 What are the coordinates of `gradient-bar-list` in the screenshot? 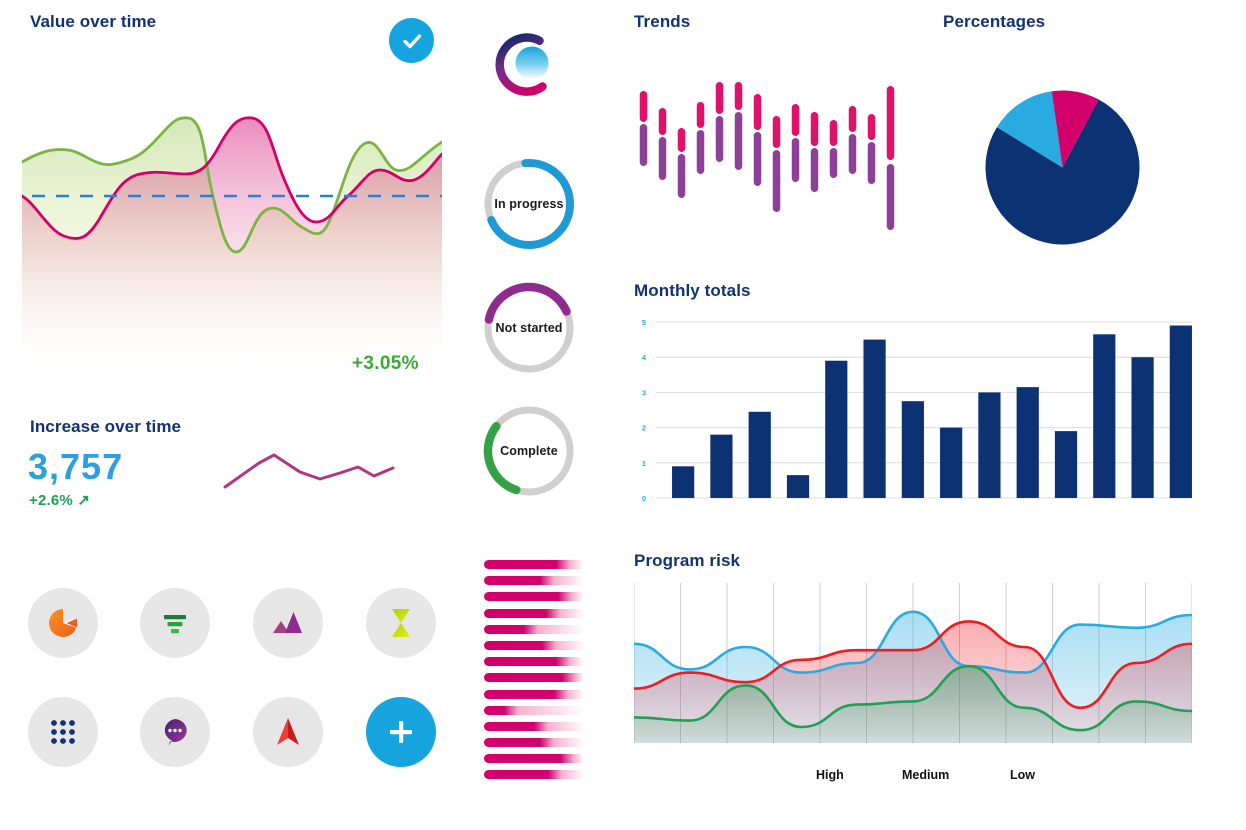 It's located at (534, 673).